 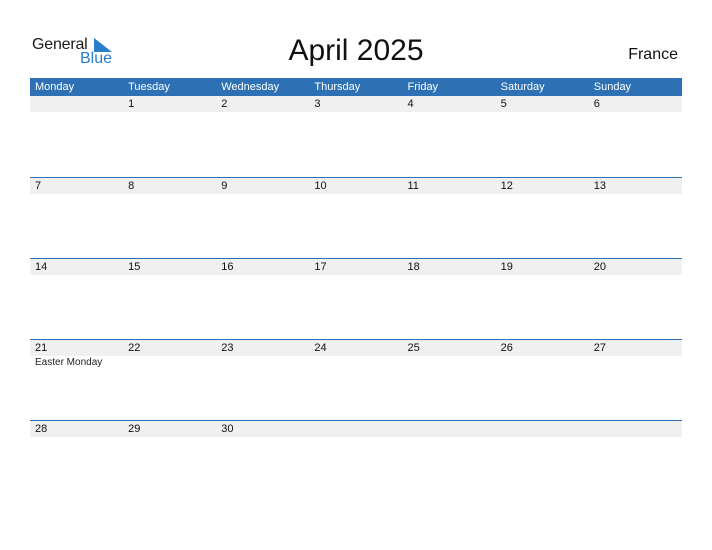 What do you see at coordinates (337, 87) in the screenshot?
I see `weekday-thursday: Thursday` at bounding box center [337, 87].